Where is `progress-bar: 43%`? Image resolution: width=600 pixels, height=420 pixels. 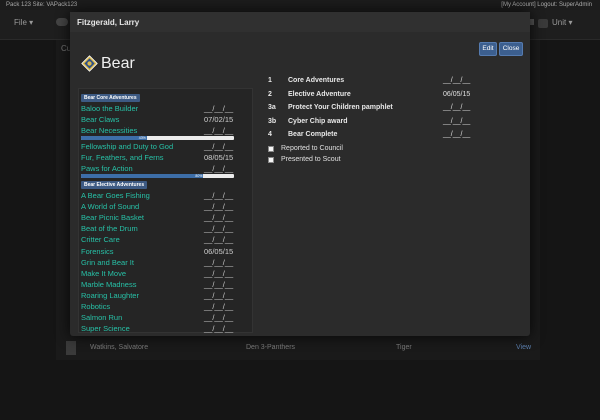 progress-bar: 43% is located at coordinates (157, 138).